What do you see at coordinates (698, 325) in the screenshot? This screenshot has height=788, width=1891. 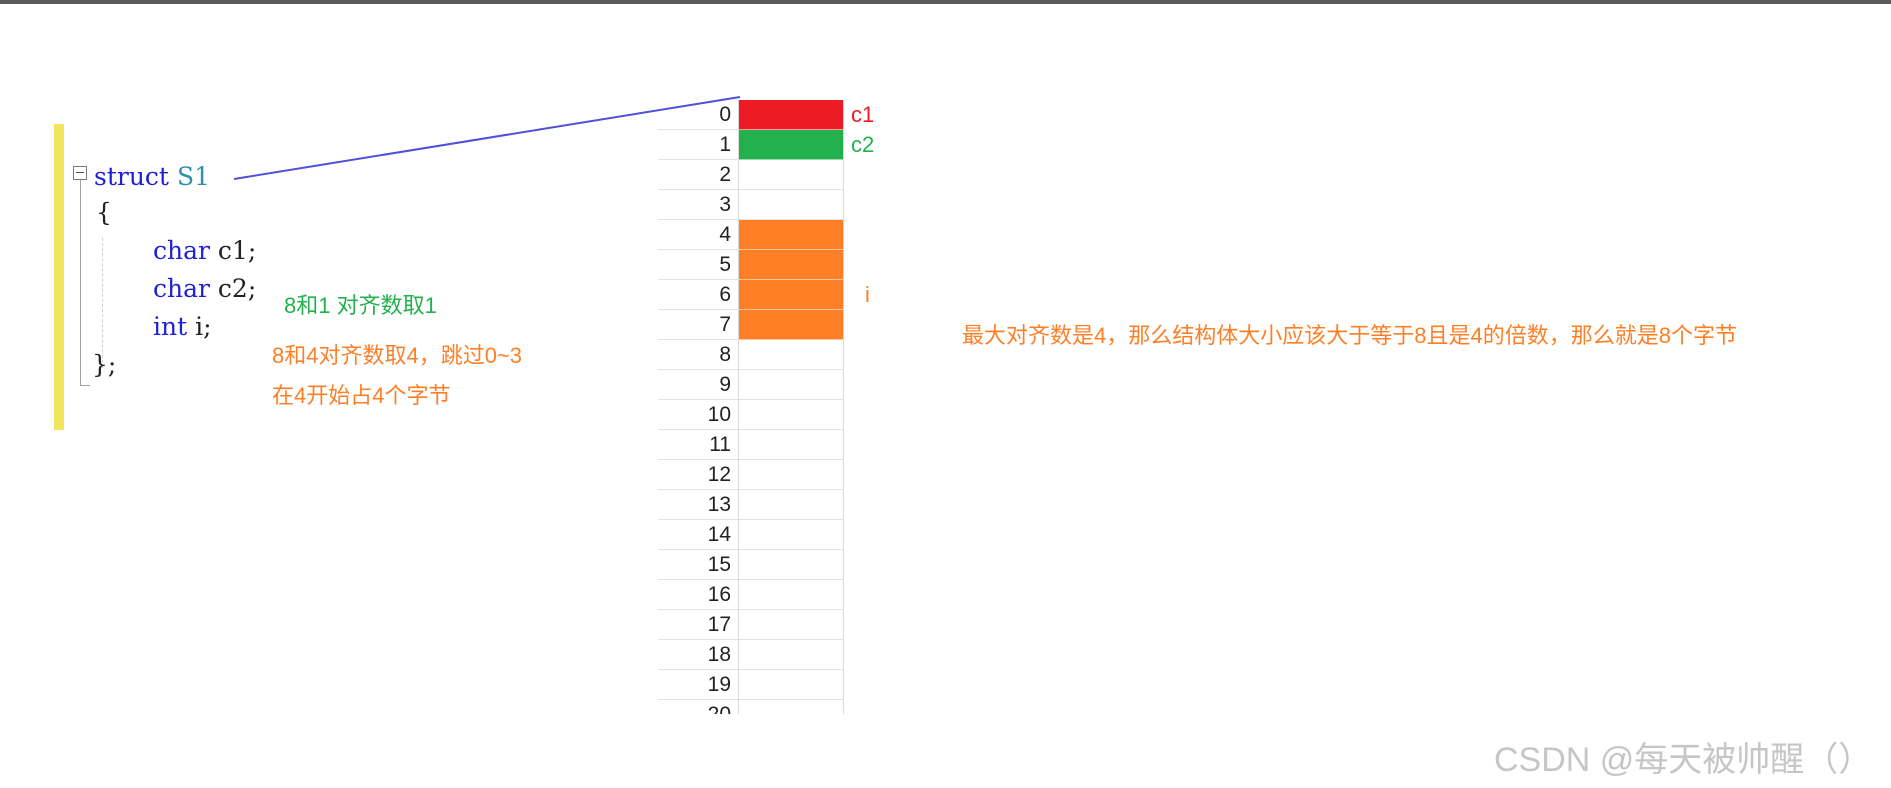 I see `byte-offset: 7` at bounding box center [698, 325].